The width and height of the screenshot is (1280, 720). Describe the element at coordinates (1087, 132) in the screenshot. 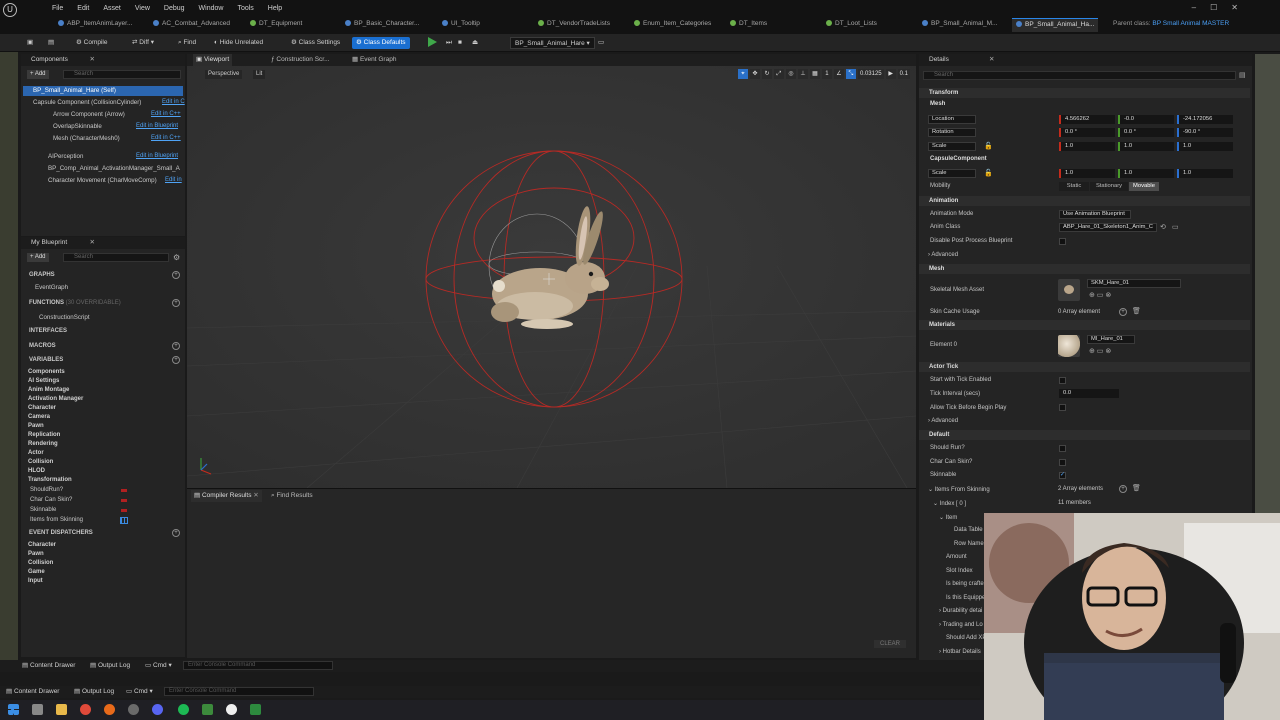

I see `rotation-x-field: 0.0 °` at that location.